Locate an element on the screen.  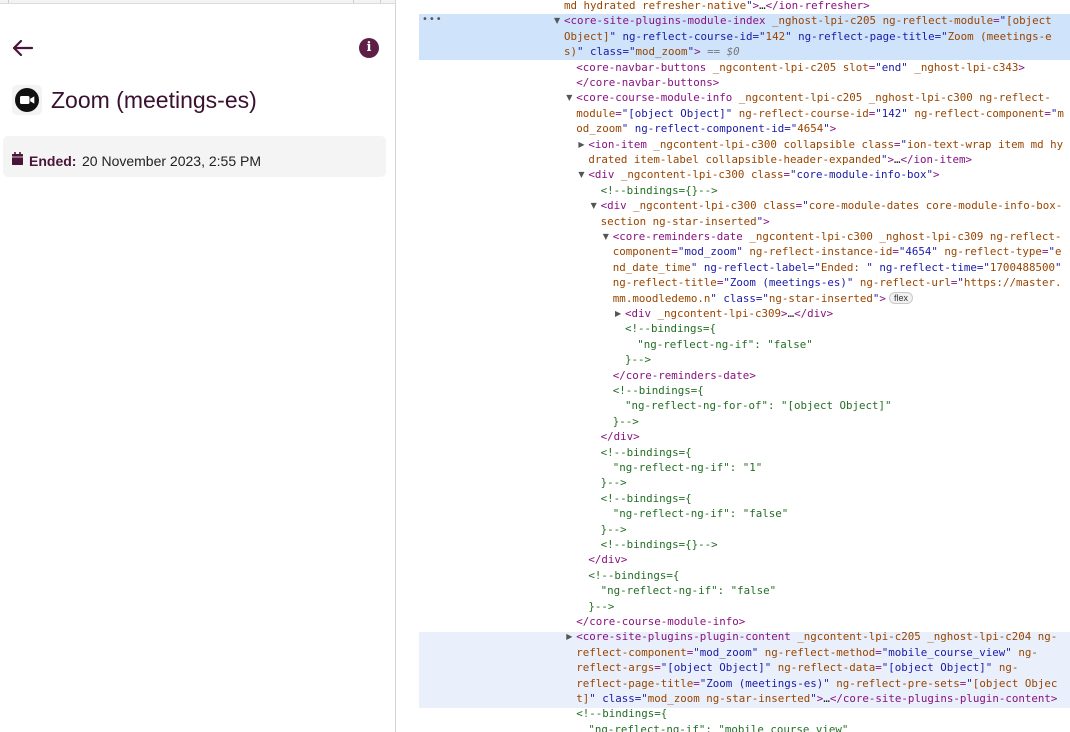
info-button: i is located at coordinates (369, 48).